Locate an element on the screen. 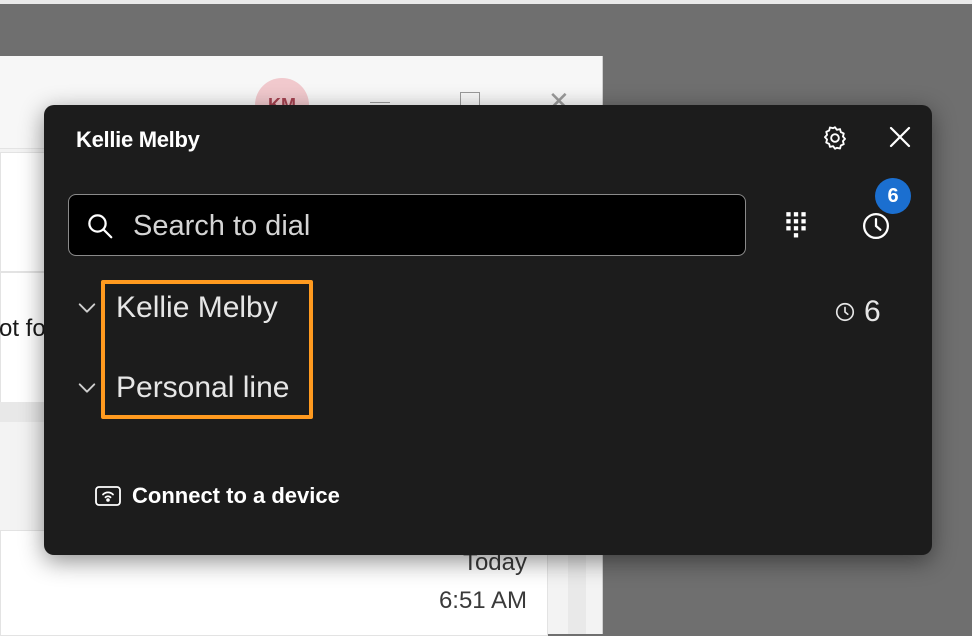 The image size is (972, 636). recent-calls-number: 6 is located at coordinates (872, 311).